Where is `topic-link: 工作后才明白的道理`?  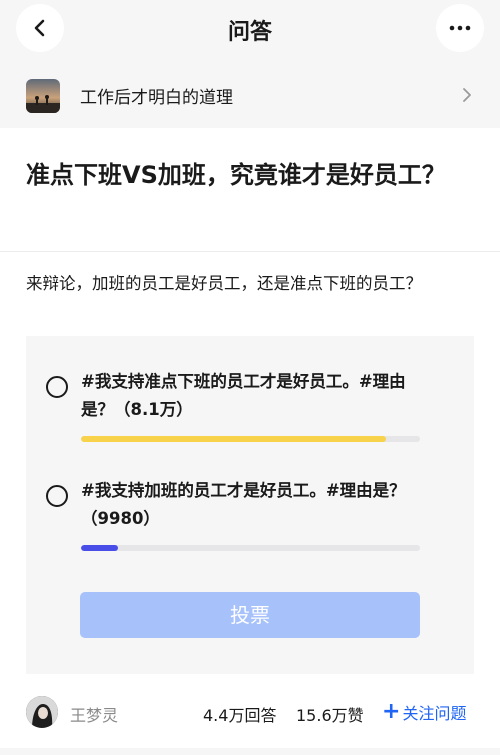 topic-link: 工作后才明白的道理 is located at coordinates (250, 95).